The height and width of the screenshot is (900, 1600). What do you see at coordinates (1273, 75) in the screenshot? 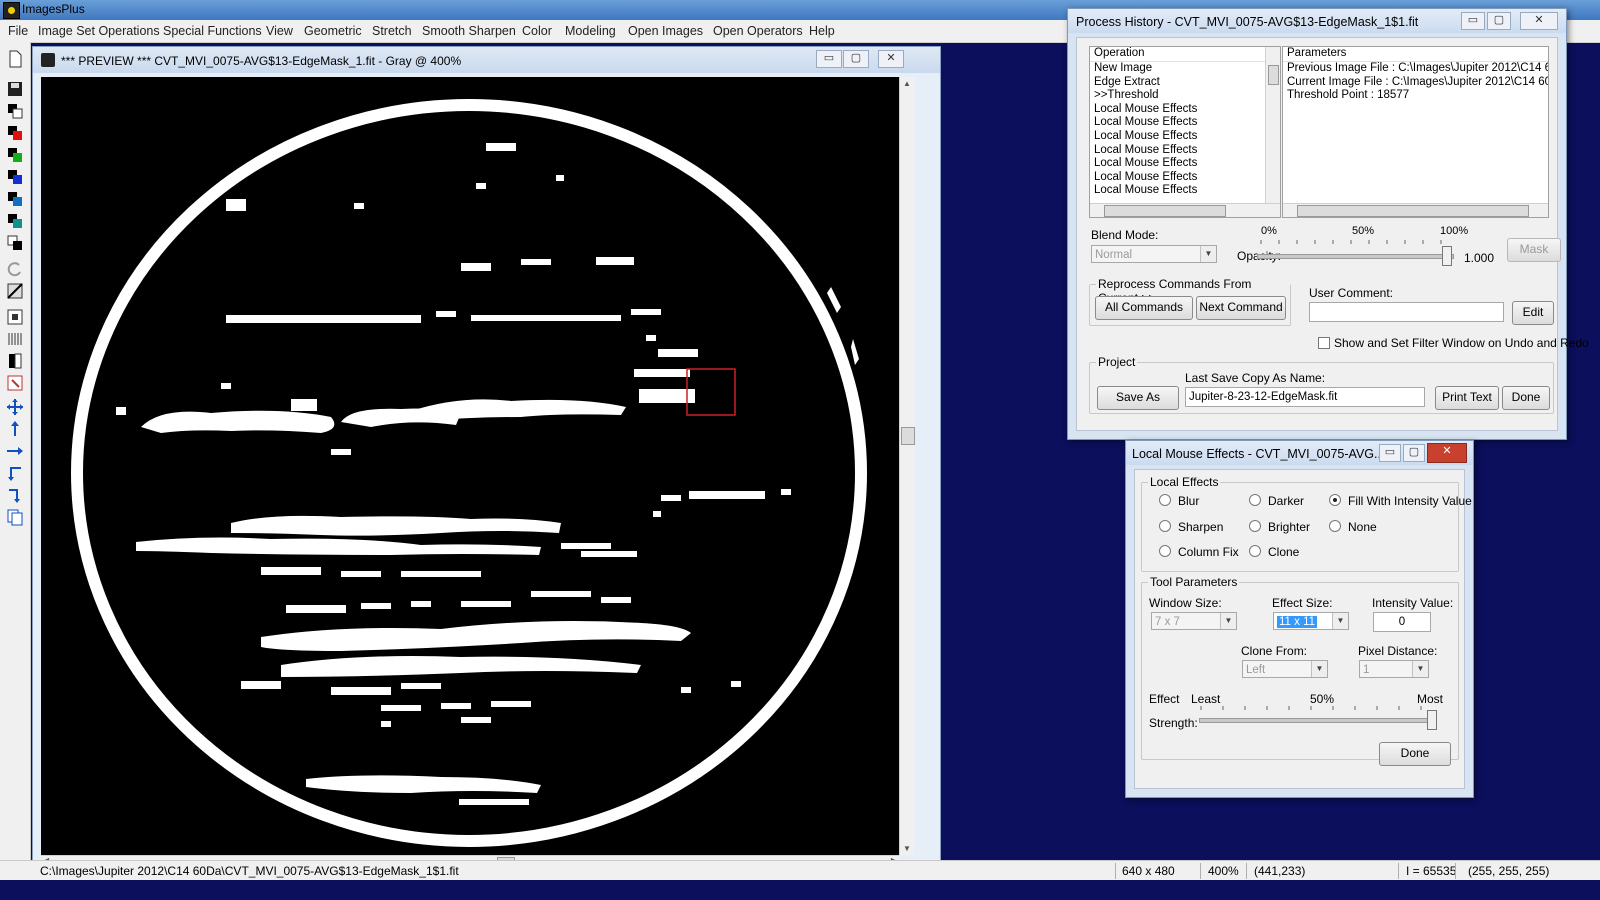
I see `operations-vscroll-thumb` at bounding box center [1273, 75].